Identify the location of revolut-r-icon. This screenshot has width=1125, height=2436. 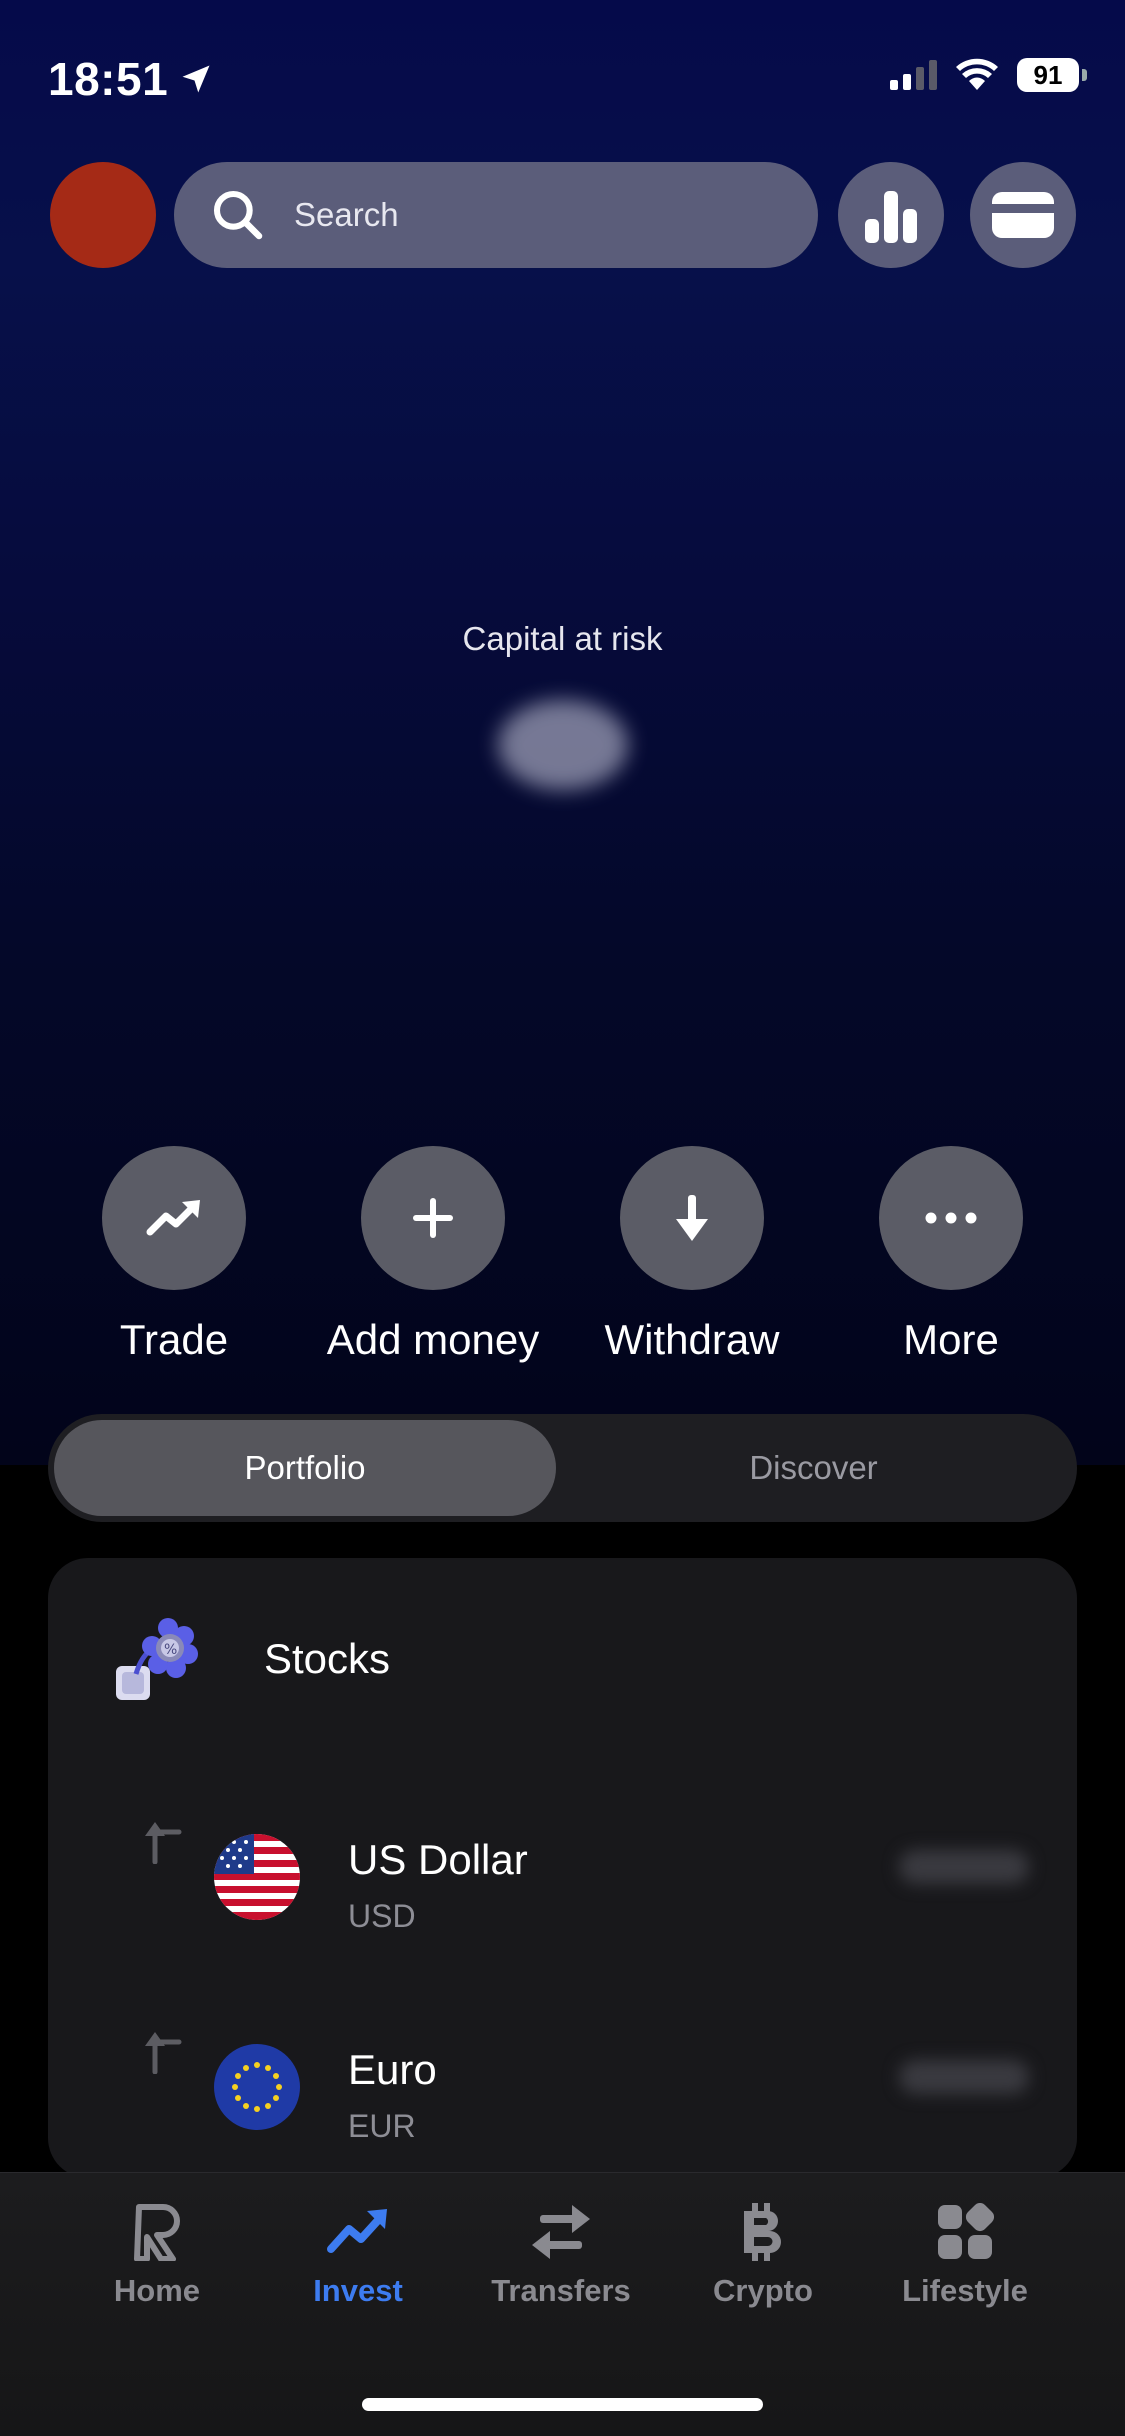
(157, 2232).